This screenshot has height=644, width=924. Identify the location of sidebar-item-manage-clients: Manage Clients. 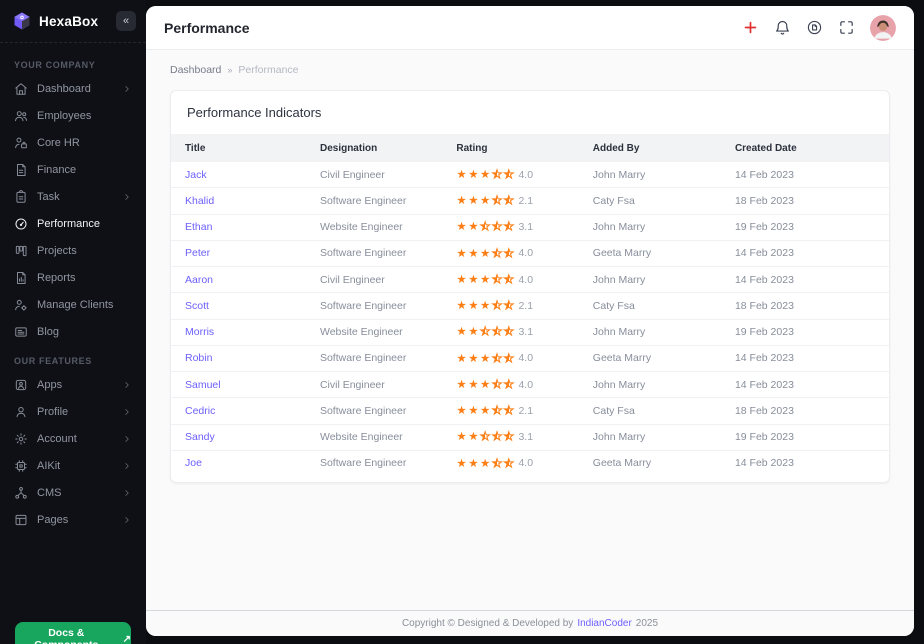
(73, 304).